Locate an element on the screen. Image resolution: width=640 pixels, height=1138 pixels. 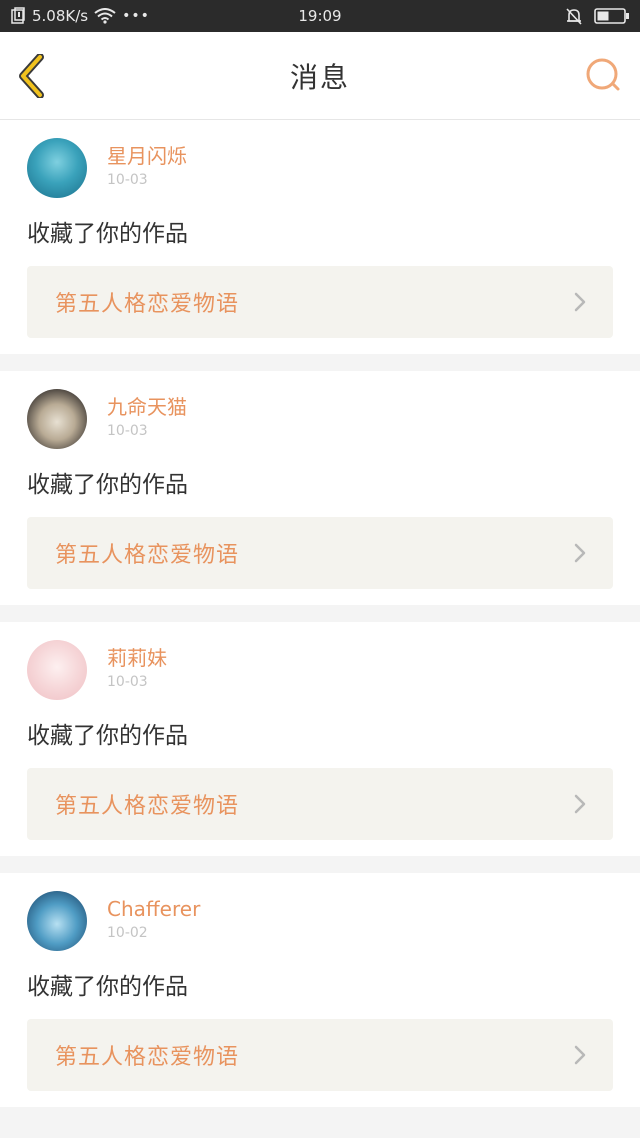
username: 九命天猫 is located at coordinates (147, 407).